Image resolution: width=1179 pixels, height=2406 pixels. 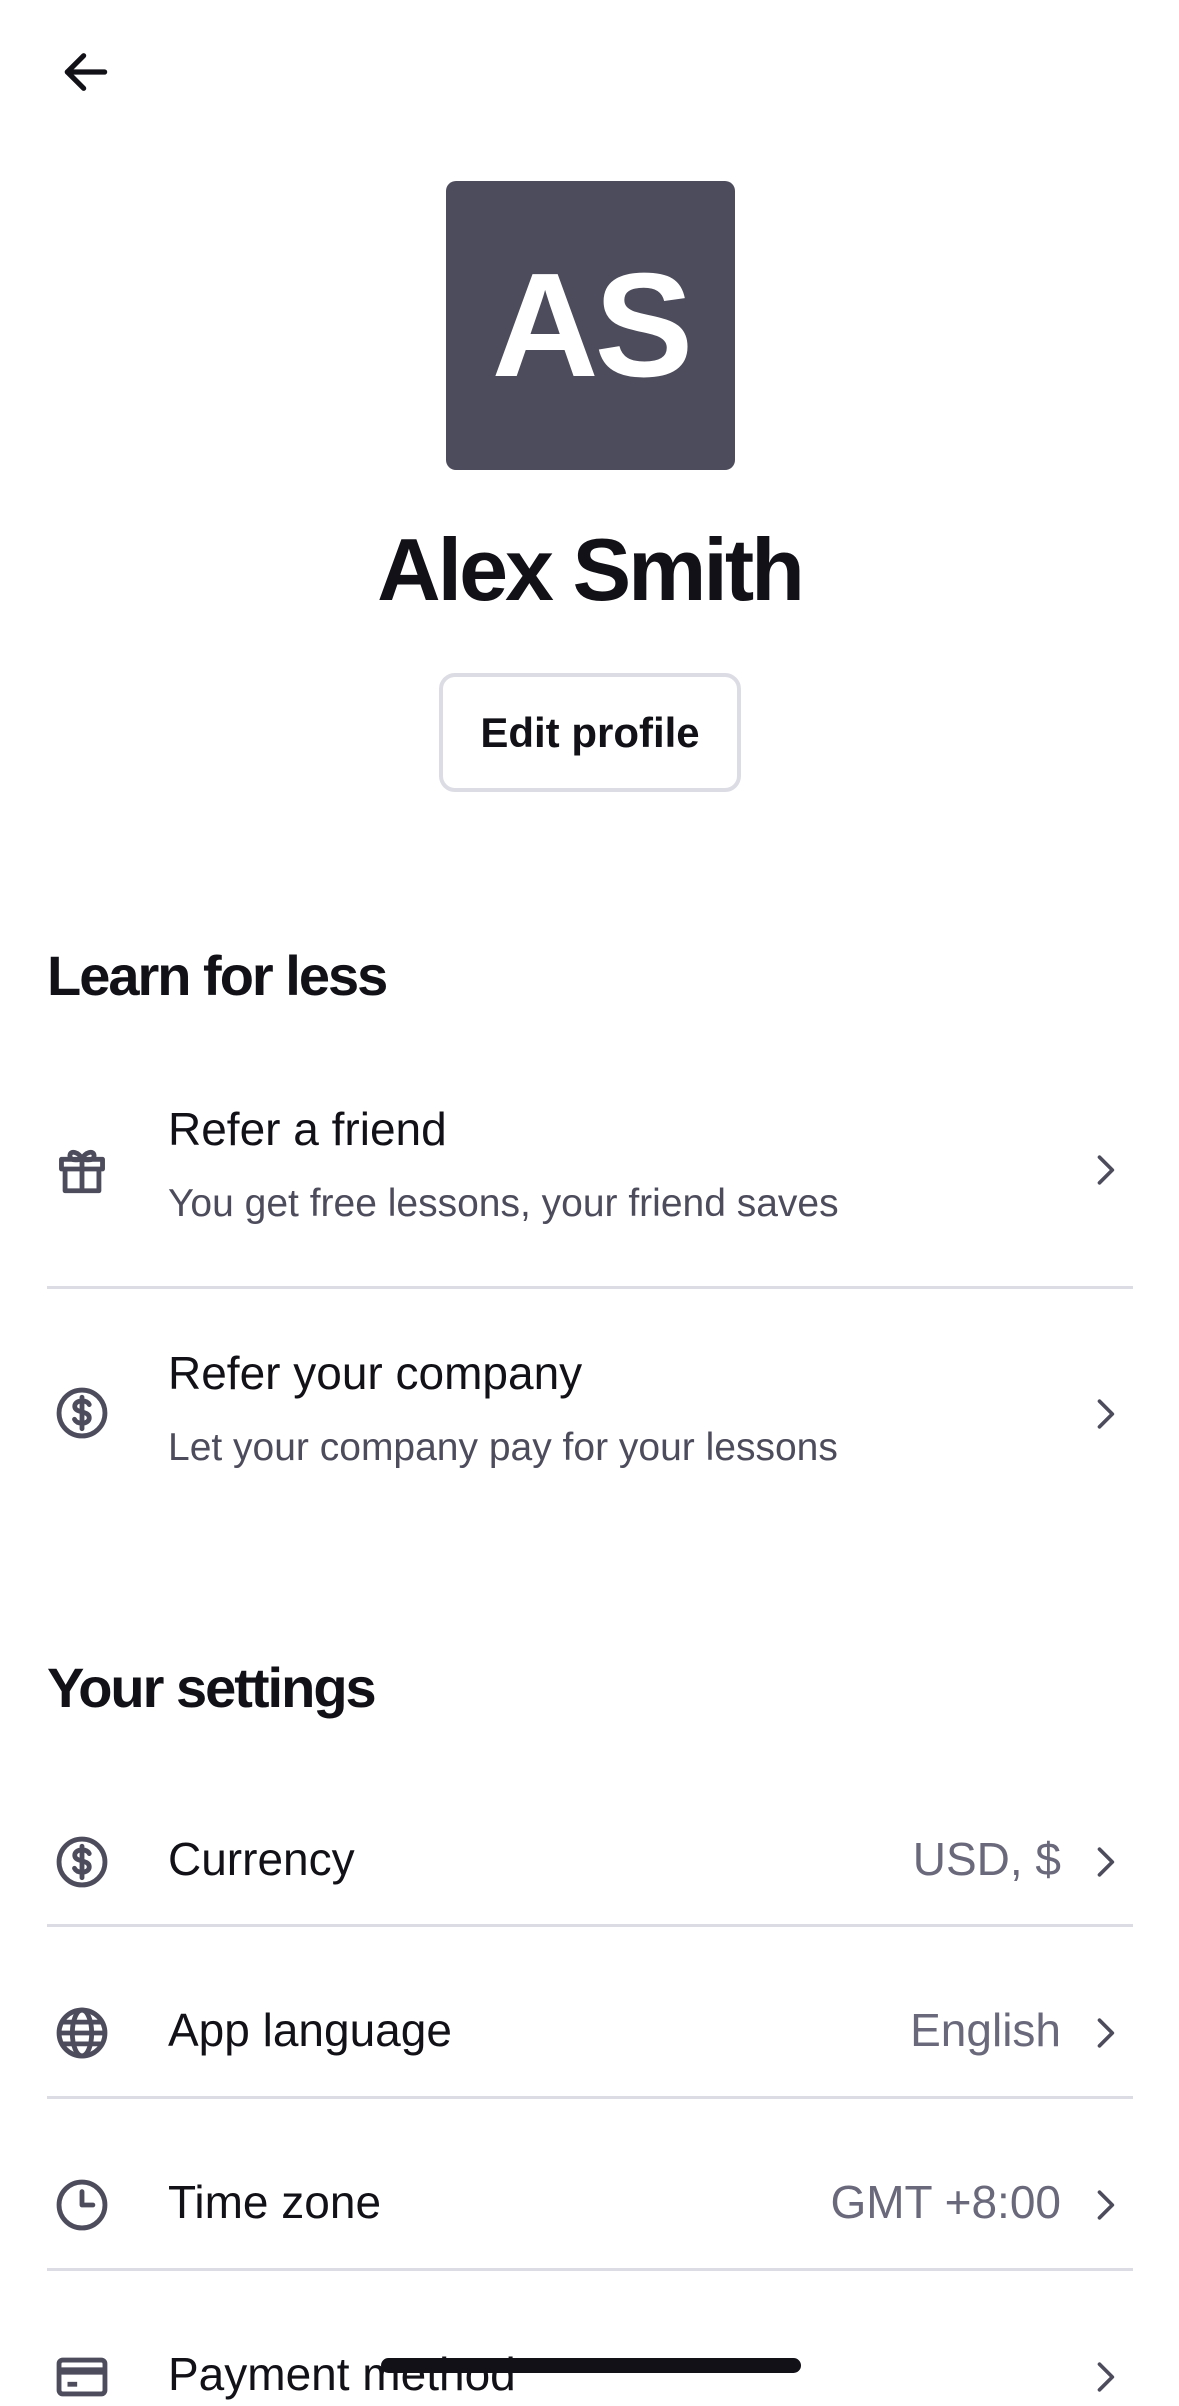 What do you see at coordinates (503, 1203) in the screenshot?
I see `refer-friend-subtitle: You get free lessons, your friend saves` at bounding box center [503, 1203].